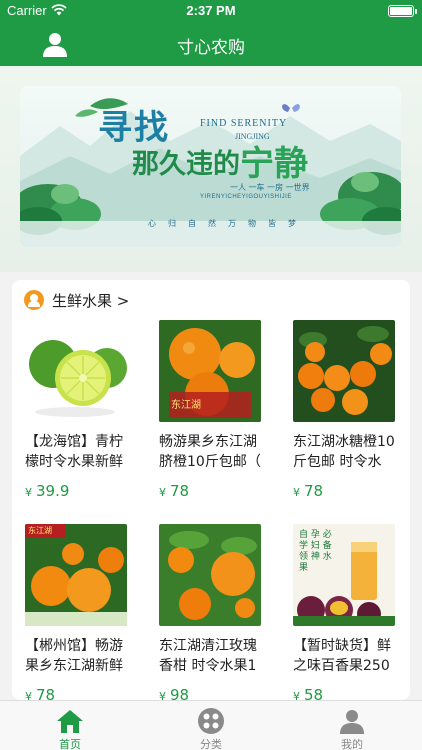 This screenshot has width=422, height=750. Describe the element at coordinates (342, 656) in the screenshot. I see `product-name: 【暂时缺货】鲜之味百香果250` at that location.